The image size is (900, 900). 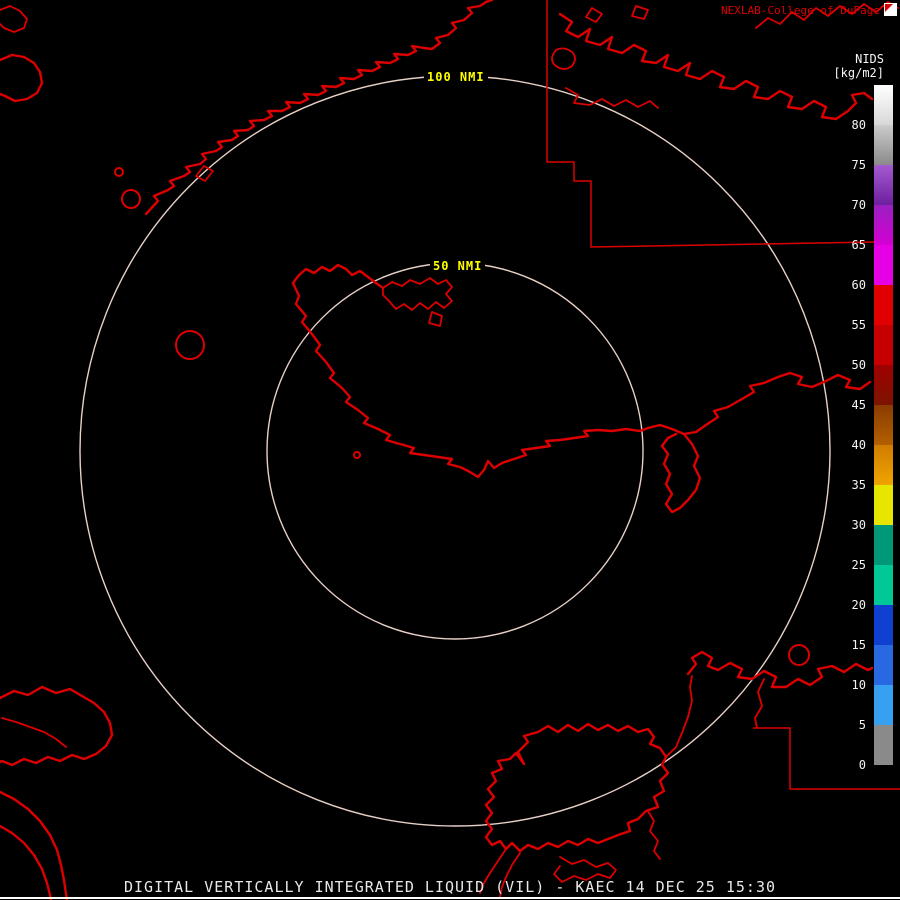 What do you see at coordinates (710, 124) in the screenshot?
I see `county-boundary` at bounding box center [710, 124].